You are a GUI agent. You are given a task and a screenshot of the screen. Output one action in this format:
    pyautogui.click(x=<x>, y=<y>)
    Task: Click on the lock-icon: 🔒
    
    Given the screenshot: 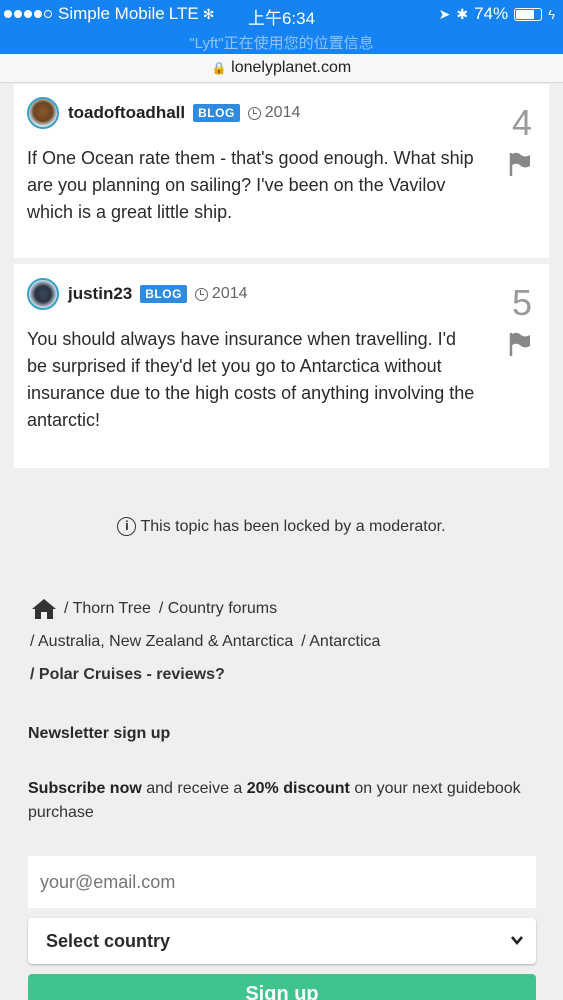 What is the action you would take?
    pyautogui.click(x=219, y=68)
    